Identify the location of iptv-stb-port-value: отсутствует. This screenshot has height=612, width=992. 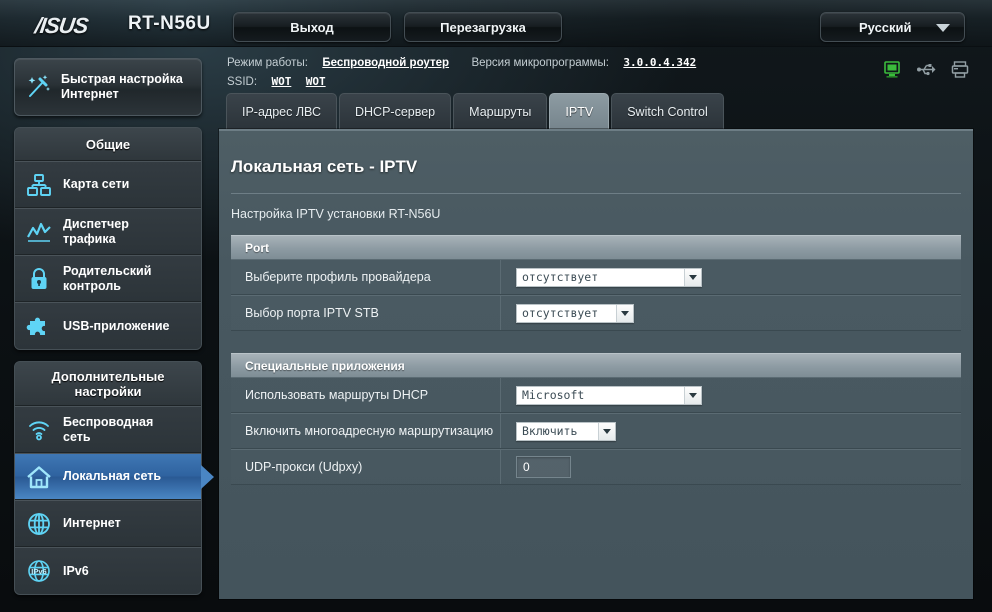
(560, 313).